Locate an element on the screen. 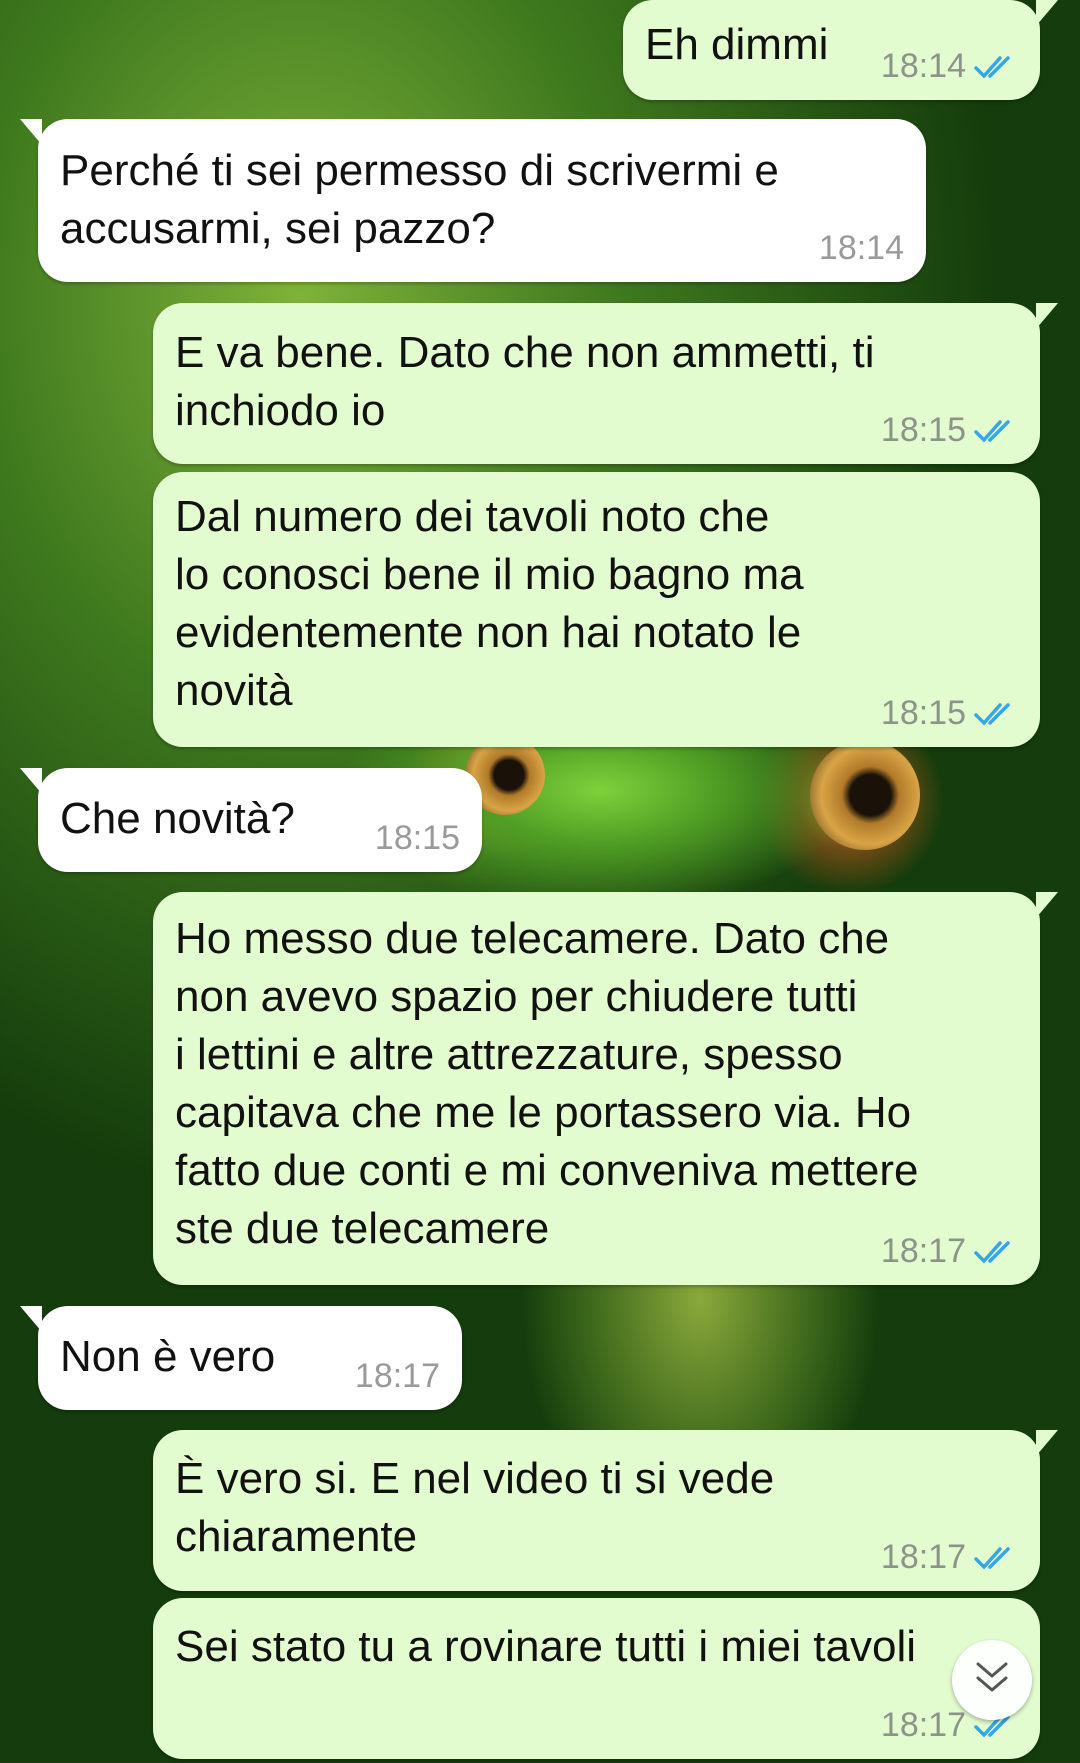 This screenshot has width=1080, height=1763. message-bubble-outgoing: Eh dimmi 18:14 is located at coordinates (840, 50).